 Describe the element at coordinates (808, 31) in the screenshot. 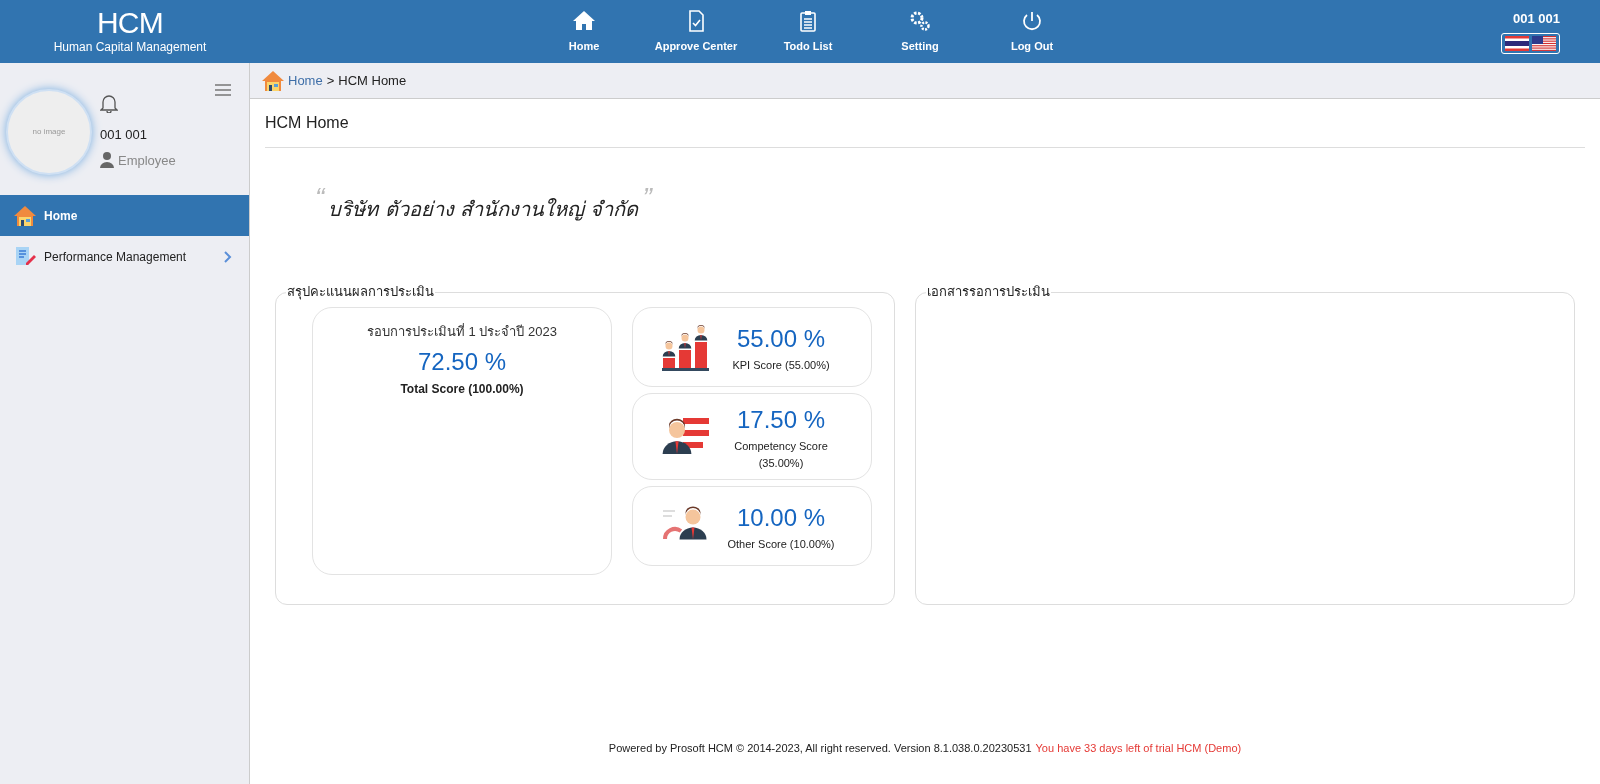

I see `nav-button: Todo List` at that location.